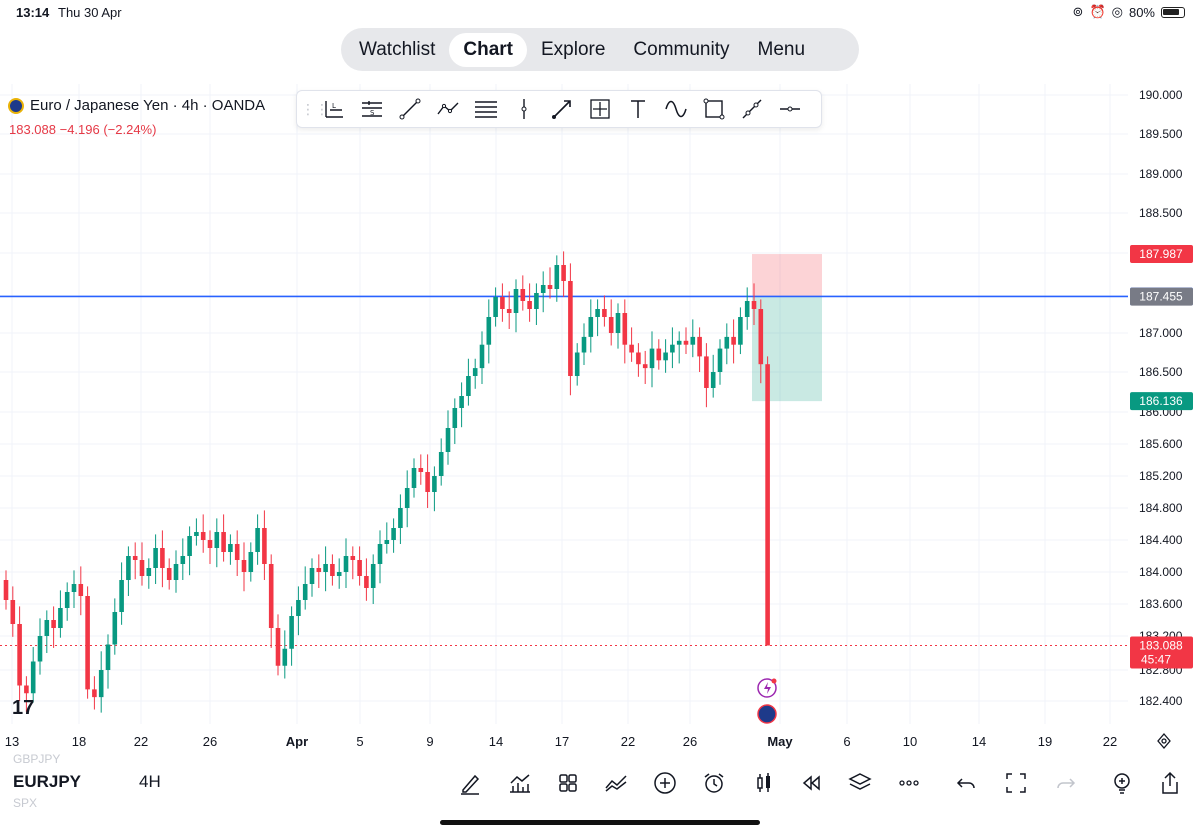 The width and height of the screenshot is (1199, 834). I want to click on pen-icon, so click(470, 784).